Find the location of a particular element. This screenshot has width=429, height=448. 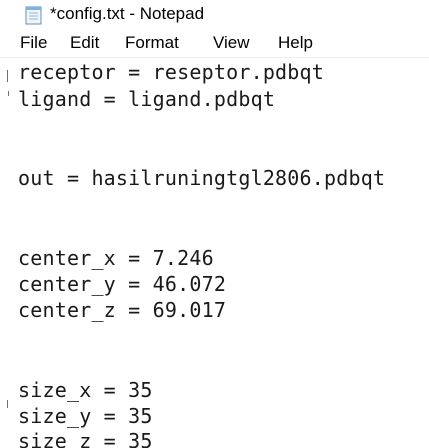

text-line: receptor = reseptor.pdbqt is located at coordinates (171, 72).